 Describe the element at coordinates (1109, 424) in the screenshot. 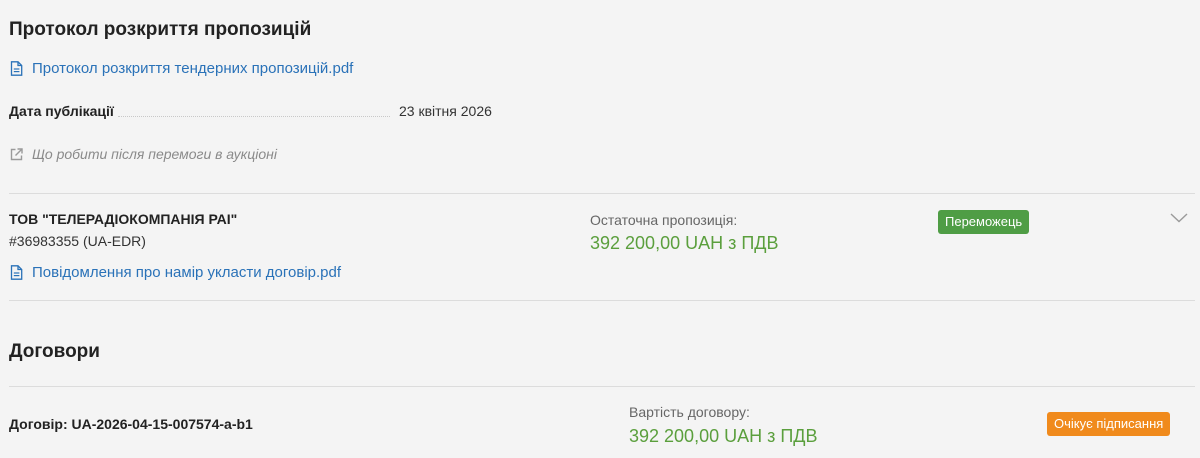

I see `pending-signature-badge: Очікує підписання` at that location.